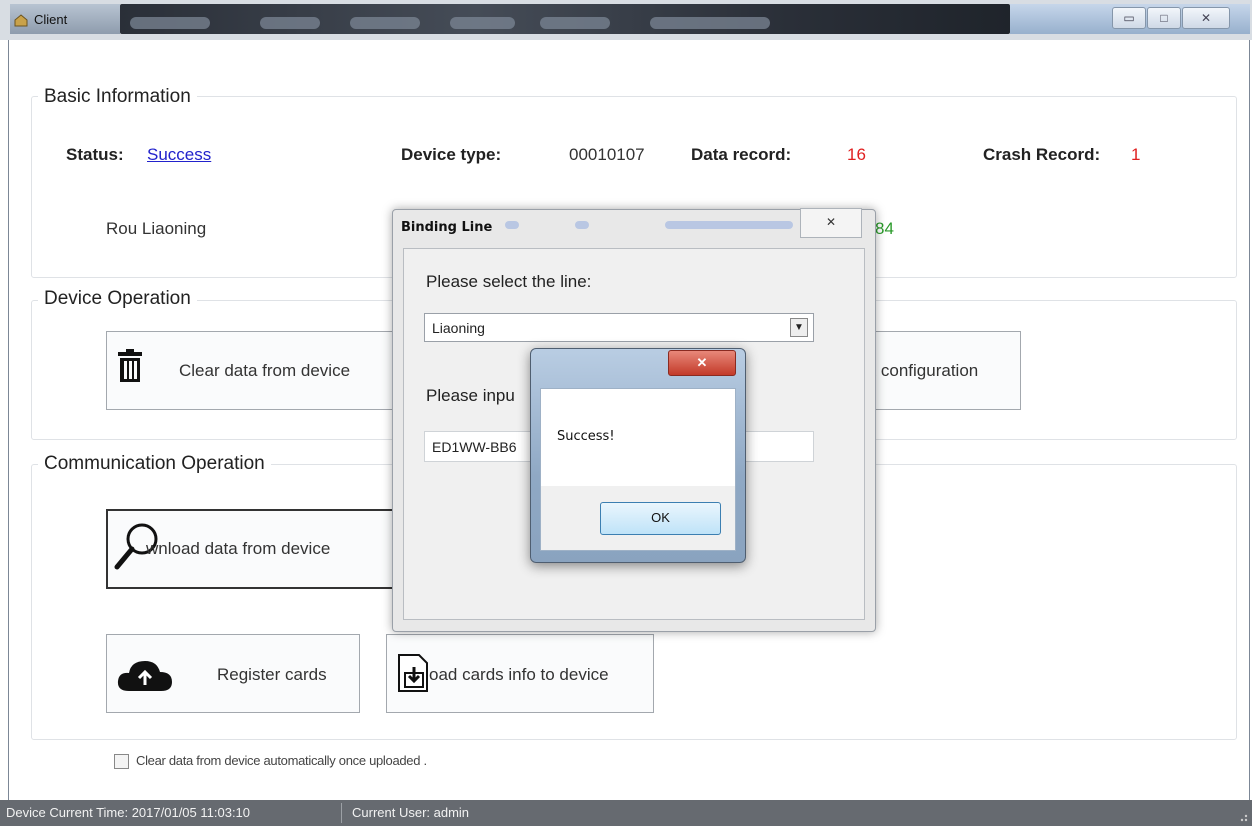 Image resolution: width=1252 pixels, height=826 pixels. What do you see at coordinates (856, 154) in the screenshot?
I see `data-record-value: 16` at bounding box center [856, 154].